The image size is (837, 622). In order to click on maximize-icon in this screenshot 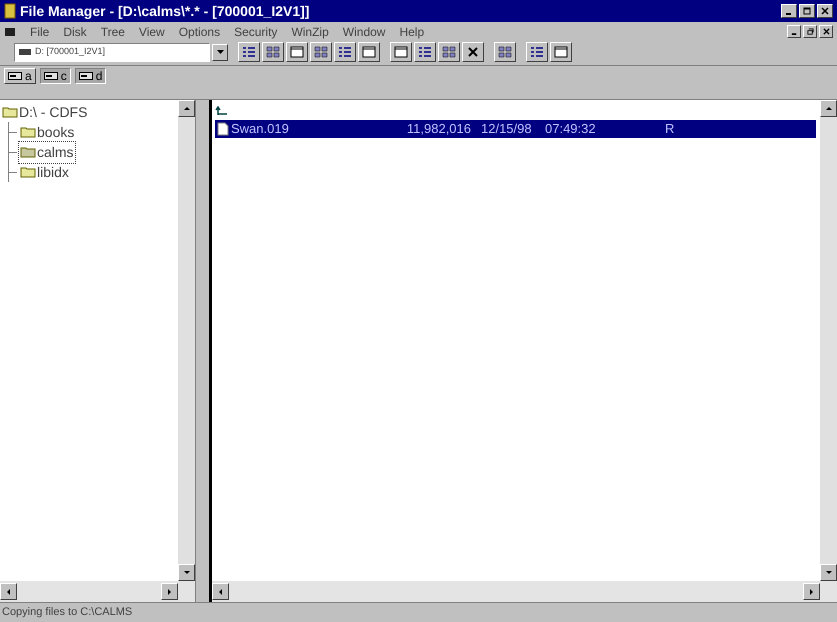, I will do `click(807, 11)`.